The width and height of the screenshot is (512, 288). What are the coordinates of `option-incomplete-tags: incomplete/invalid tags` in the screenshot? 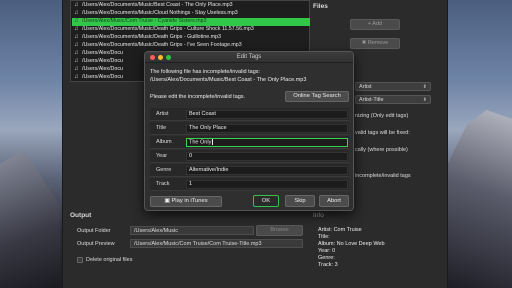 It's located at (383, 176).